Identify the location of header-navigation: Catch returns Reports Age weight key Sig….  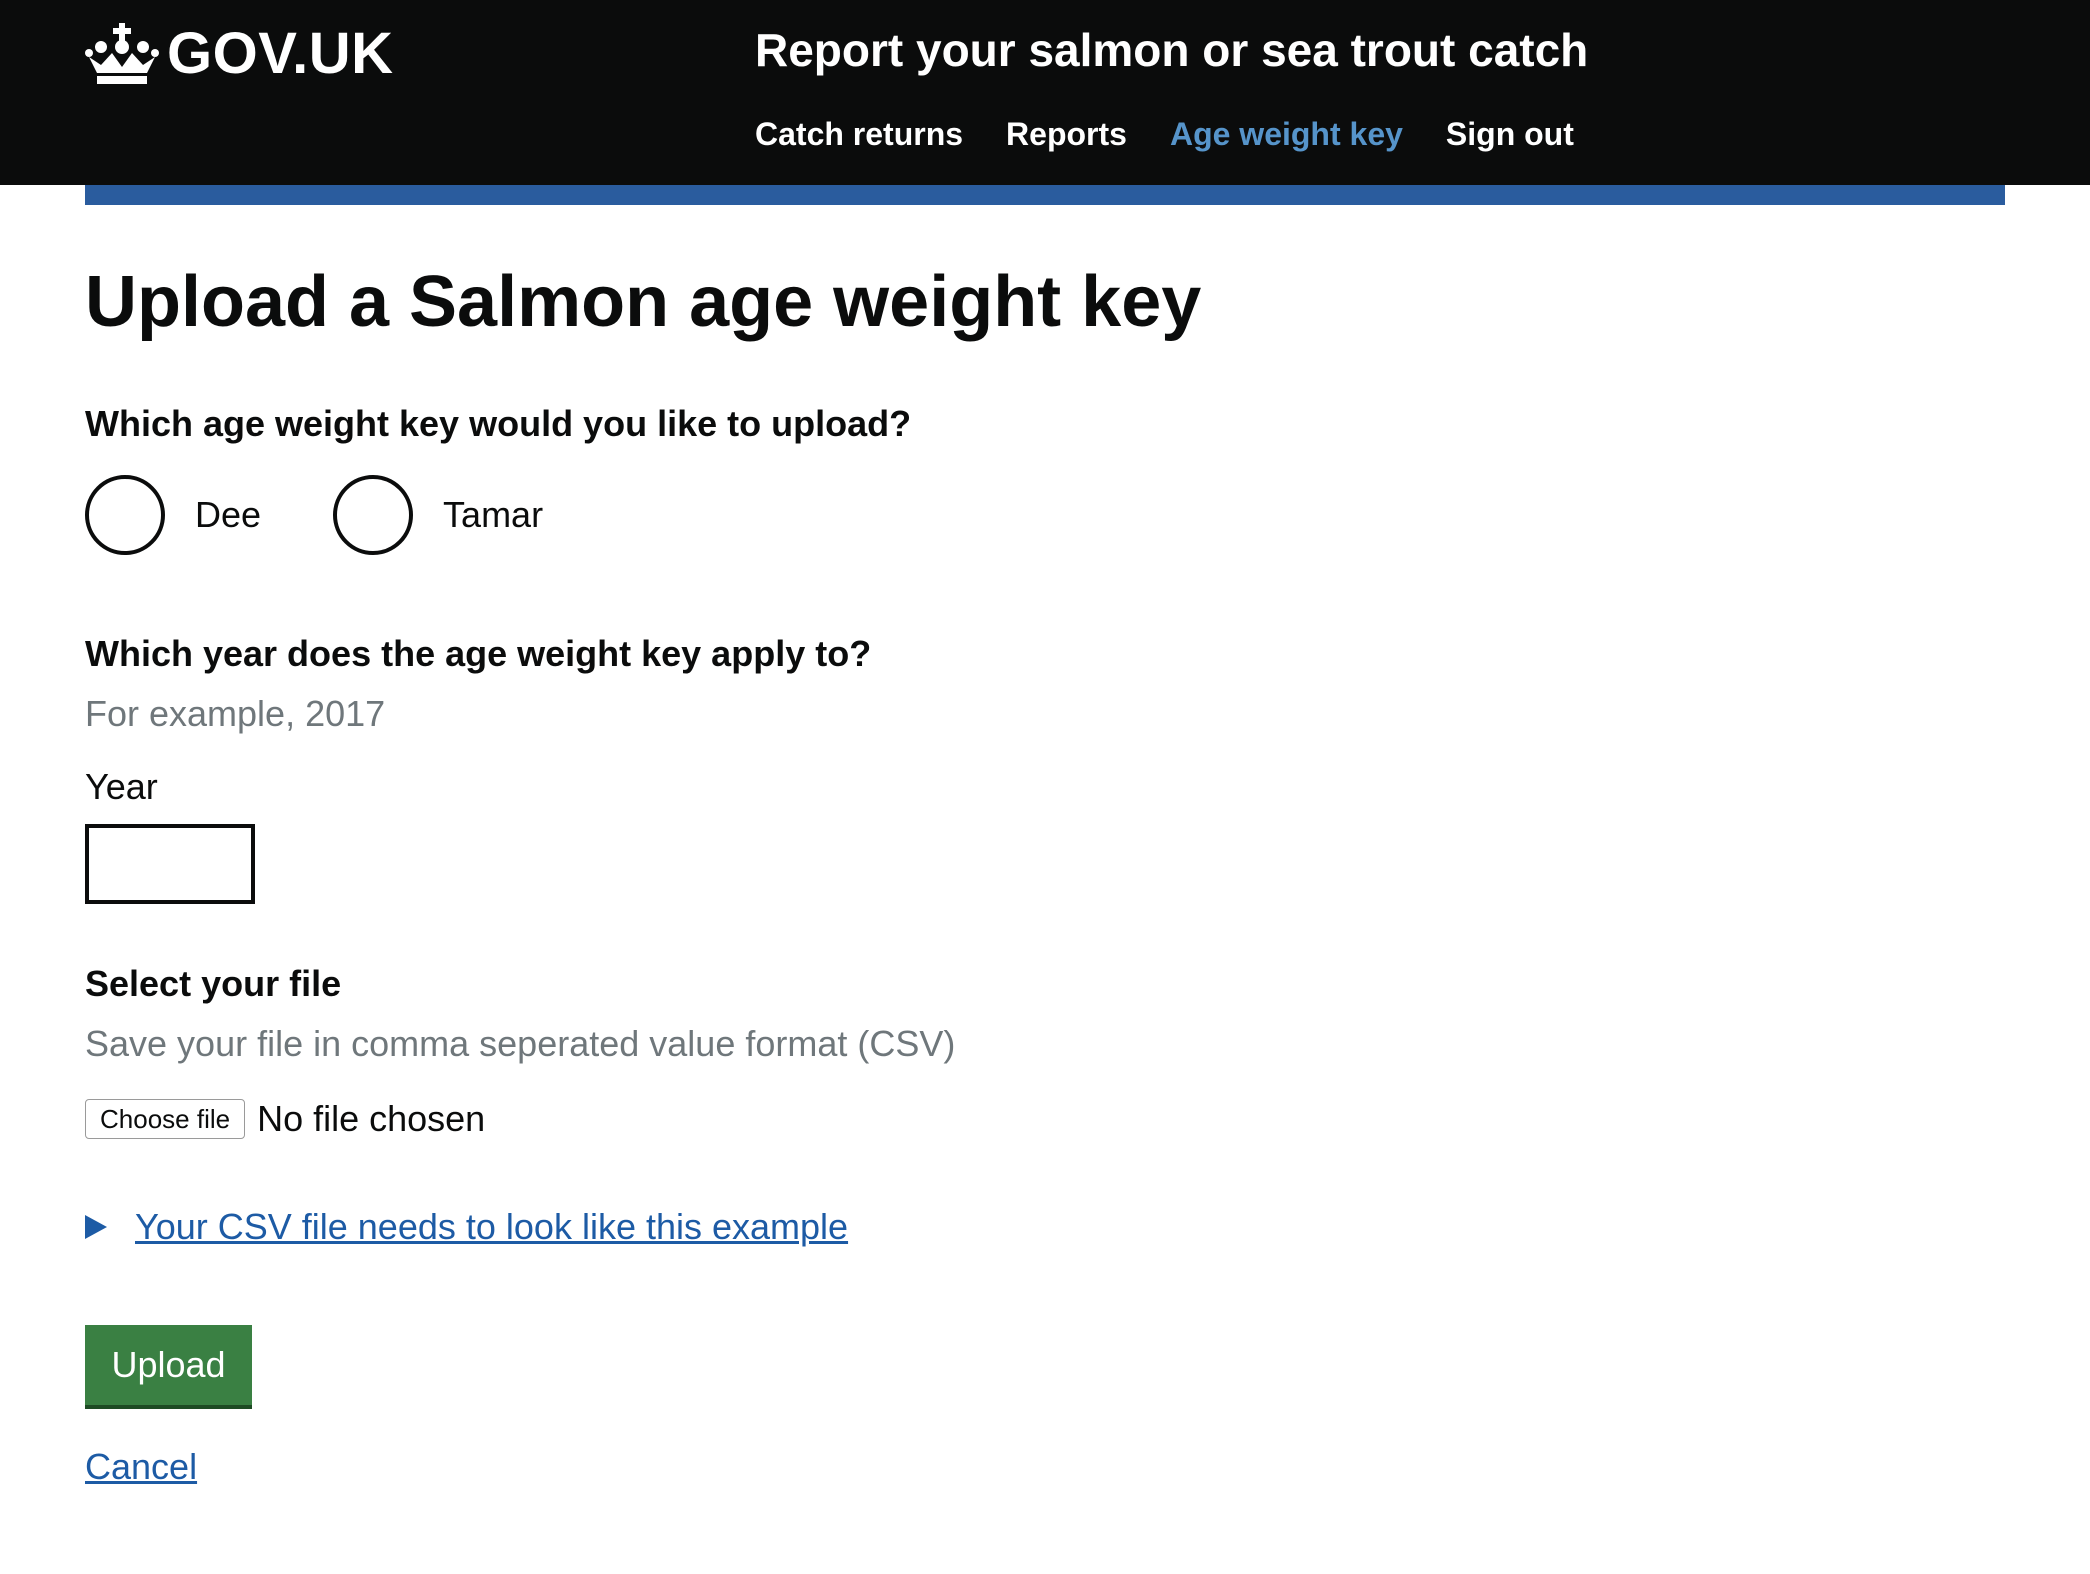
(1164, 134).